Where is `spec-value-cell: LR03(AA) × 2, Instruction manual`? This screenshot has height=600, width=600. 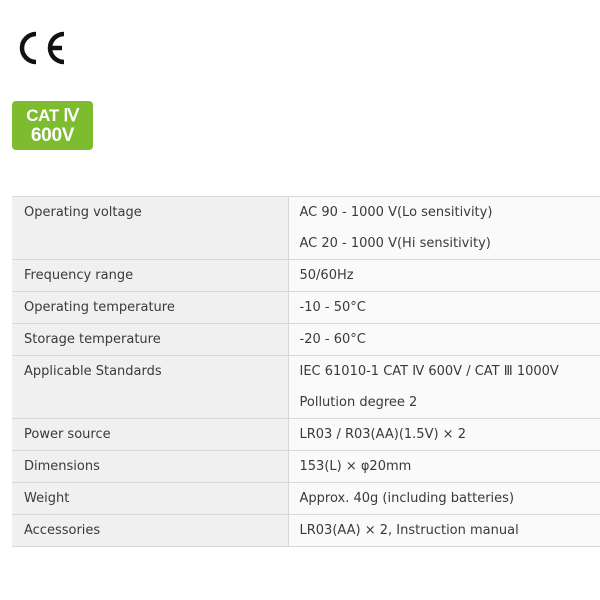
spec-value-cell: LR03(AA) × 2, Instruction manual is located at coordinates (444, 530).